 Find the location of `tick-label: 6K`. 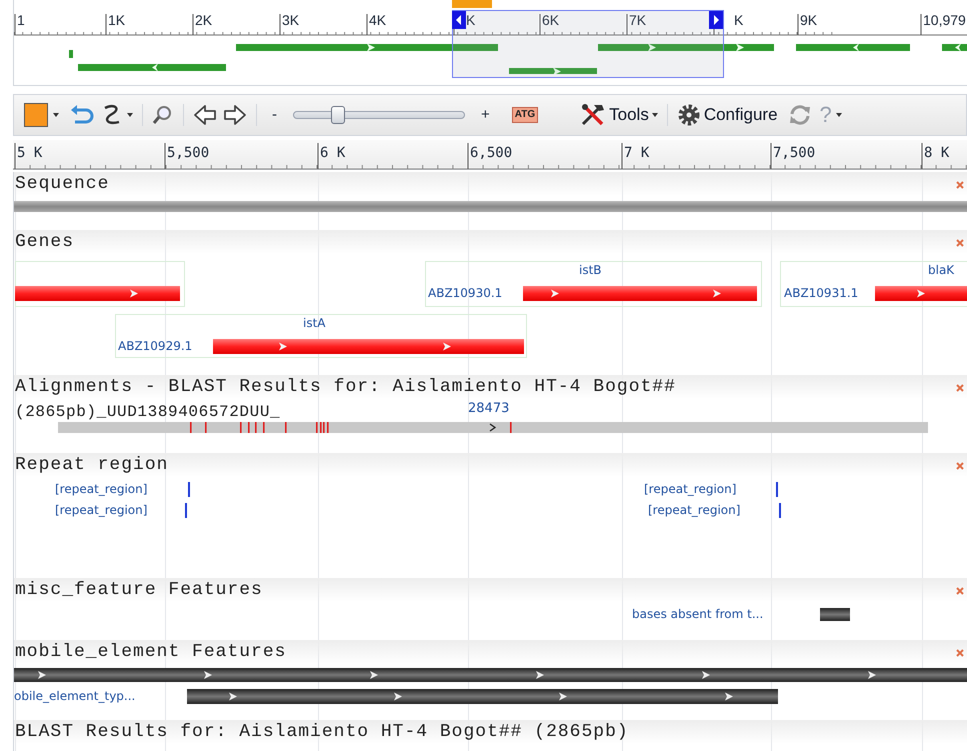

tick-label: 6K is located at coordinates (551, 20).